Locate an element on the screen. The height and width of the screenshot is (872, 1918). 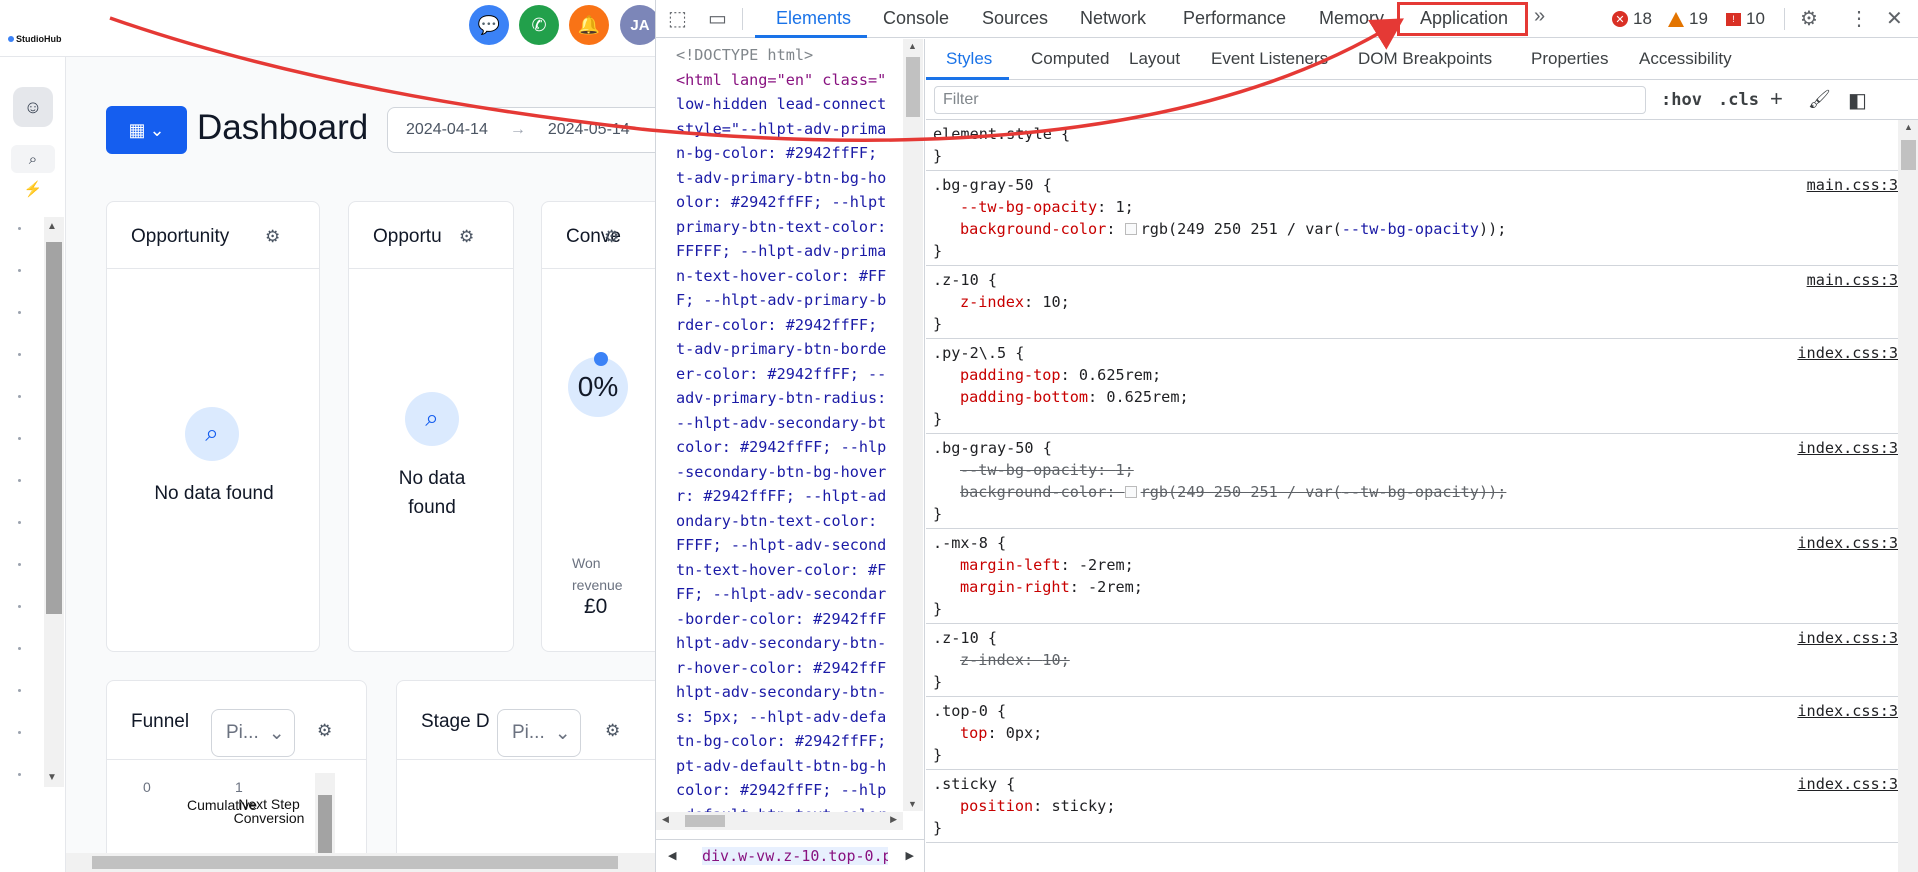
scroll-left-icon: ◀ is located at coordinates (665, 819).